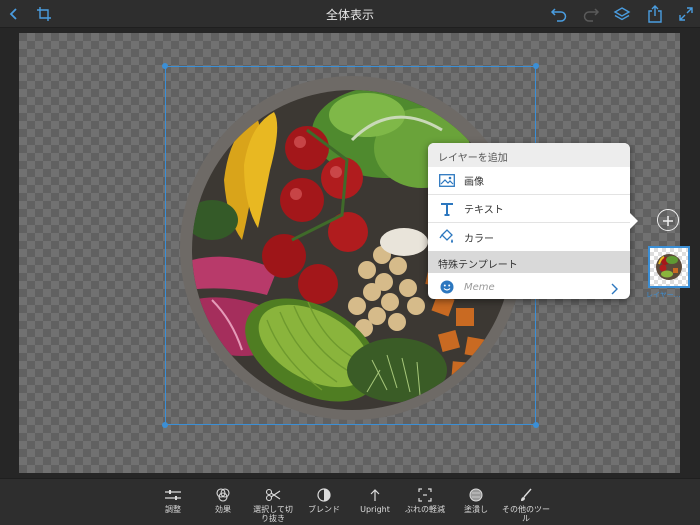 This screenshot has width=700, height=525. What do you see at coordinates (529, 209) in the screenshot?
I see `add-text-layer-item: テキスト` at bounding box center [529, 209].